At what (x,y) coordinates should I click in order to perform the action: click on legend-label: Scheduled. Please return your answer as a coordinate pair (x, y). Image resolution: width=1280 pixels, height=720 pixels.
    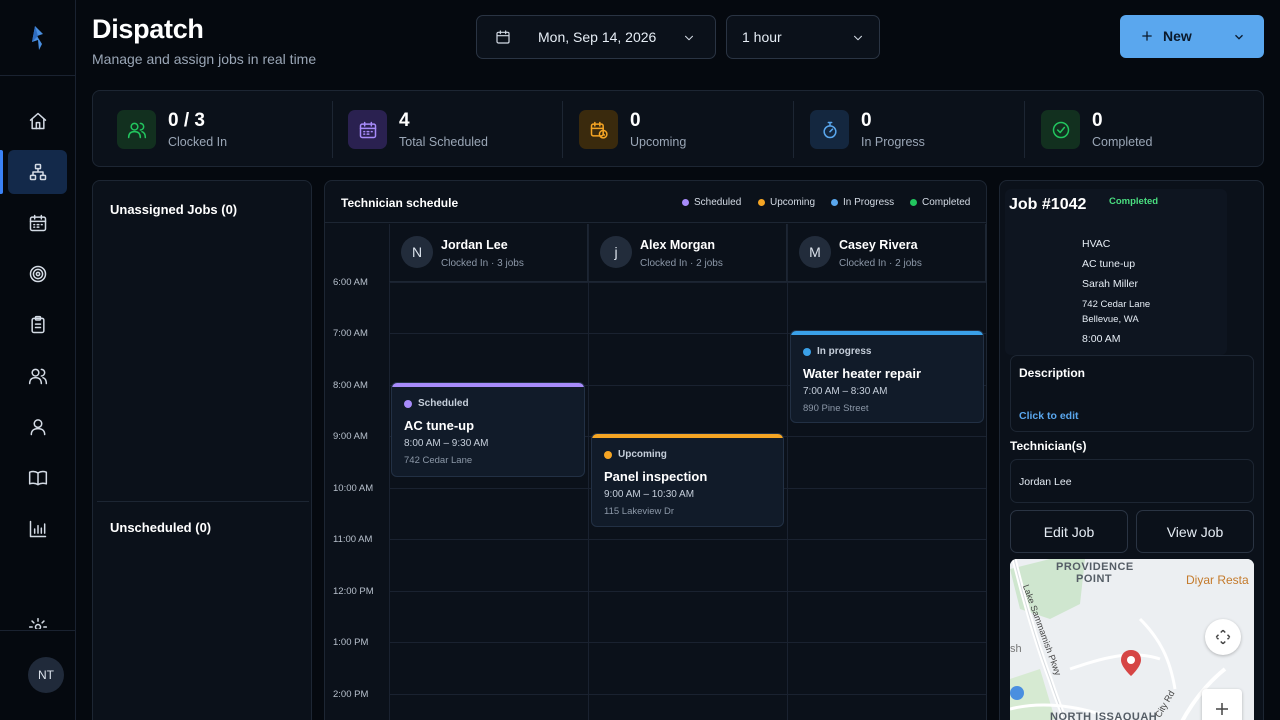
    Looking at the image, I should click on (718, 202).